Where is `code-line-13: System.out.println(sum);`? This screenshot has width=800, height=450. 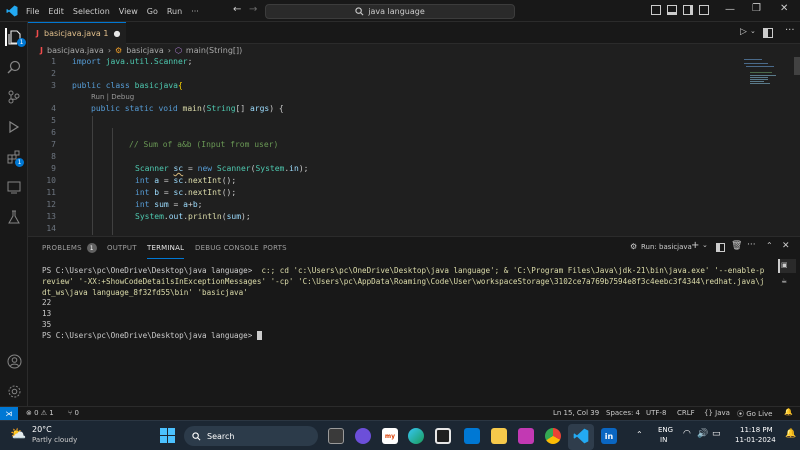 code-line-13: System.out.println(sum); is located at coordinates (193, 216).